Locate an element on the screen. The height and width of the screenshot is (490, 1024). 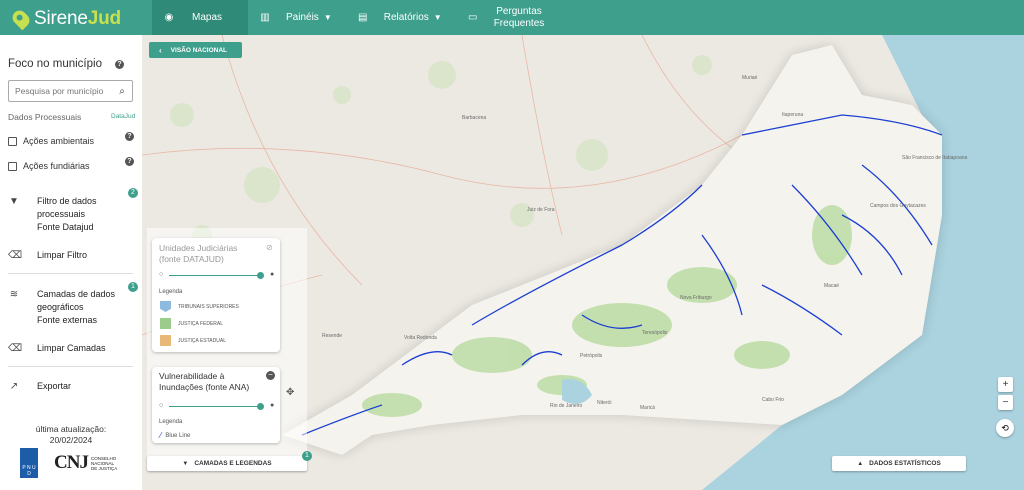
partner-logos: P N U D CNJ CONSELHO NACIONAL DE JUSTIÇA is located at coordinates (68, 463).